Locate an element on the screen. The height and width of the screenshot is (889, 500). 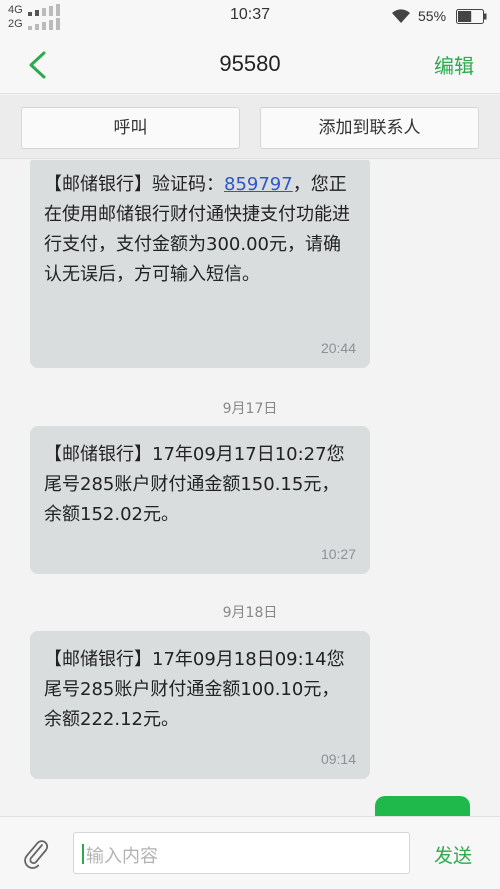
back-icon is located at coordinates (38, 65).